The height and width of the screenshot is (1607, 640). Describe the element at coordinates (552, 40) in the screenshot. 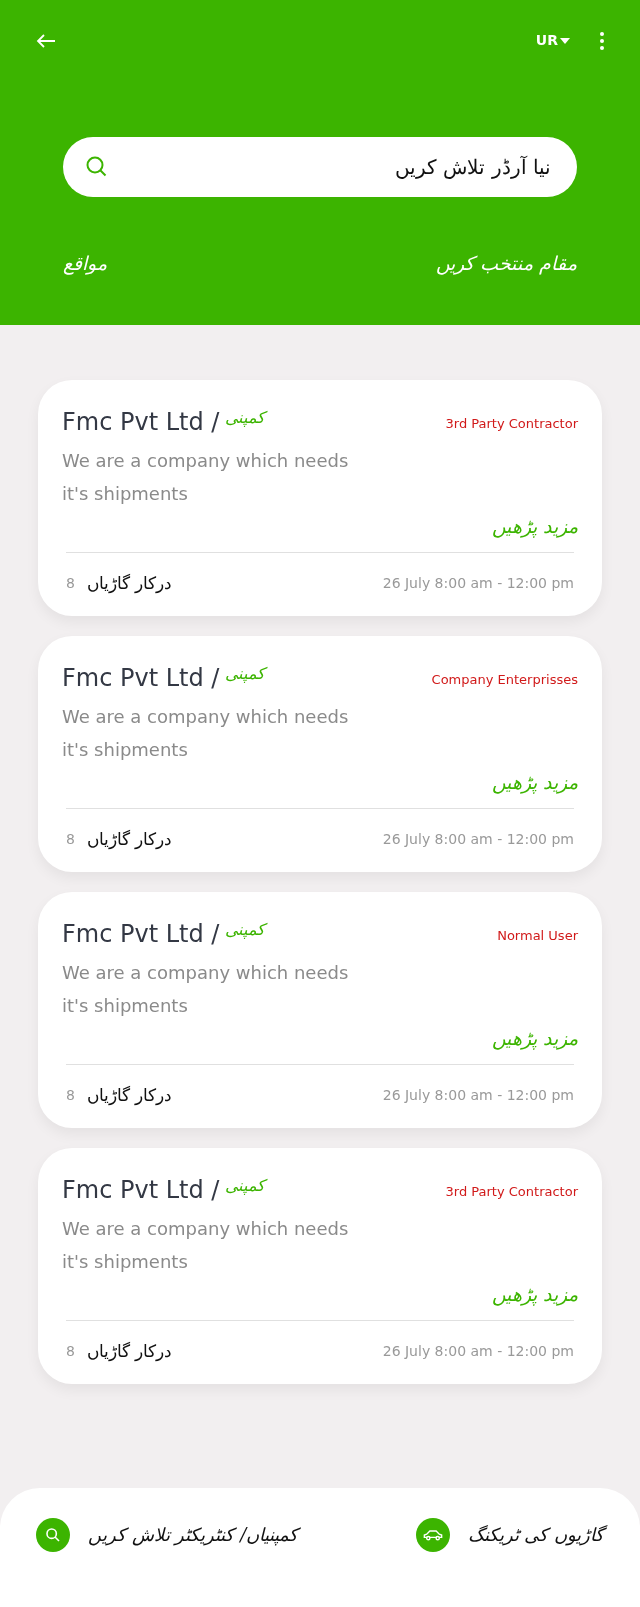

I see `language-dropdown: UR` at that location.